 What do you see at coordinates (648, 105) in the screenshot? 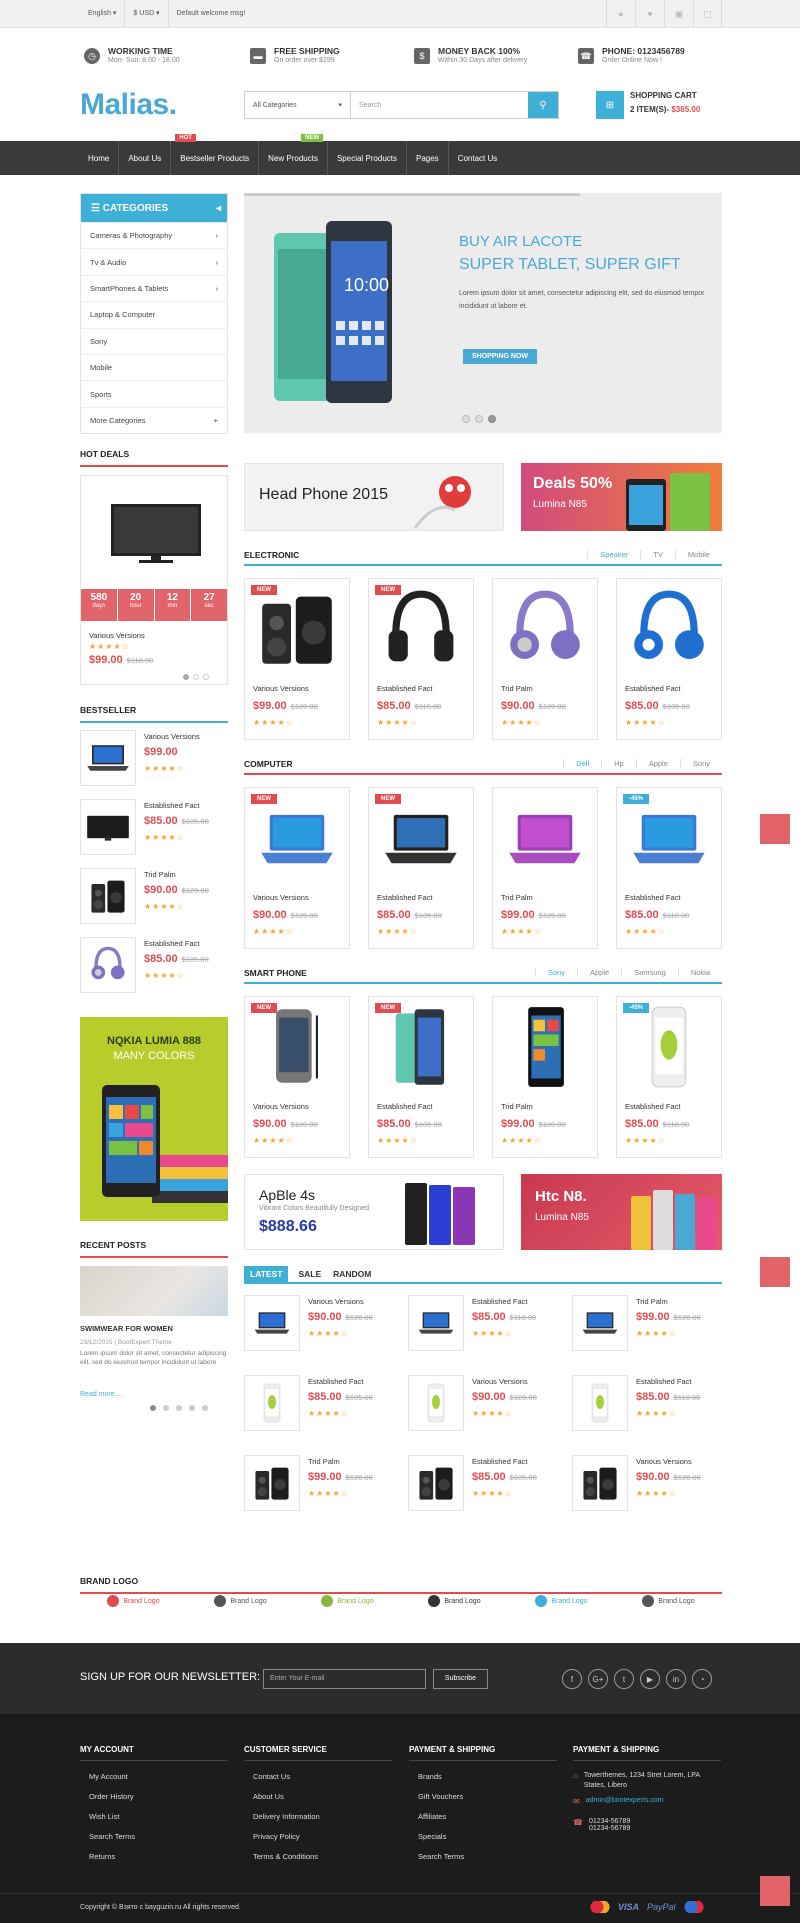
I see `shopping-cart: ⊞ SHOPPING CART 2 ITEM(S)- $365.00` at bounding box center [648, 105].